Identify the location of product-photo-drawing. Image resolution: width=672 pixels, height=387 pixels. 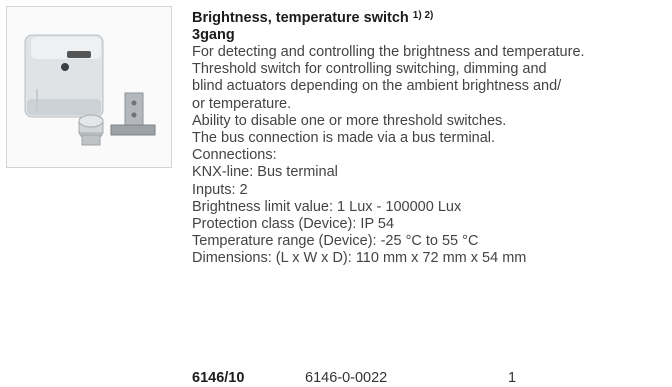
(90, 90).